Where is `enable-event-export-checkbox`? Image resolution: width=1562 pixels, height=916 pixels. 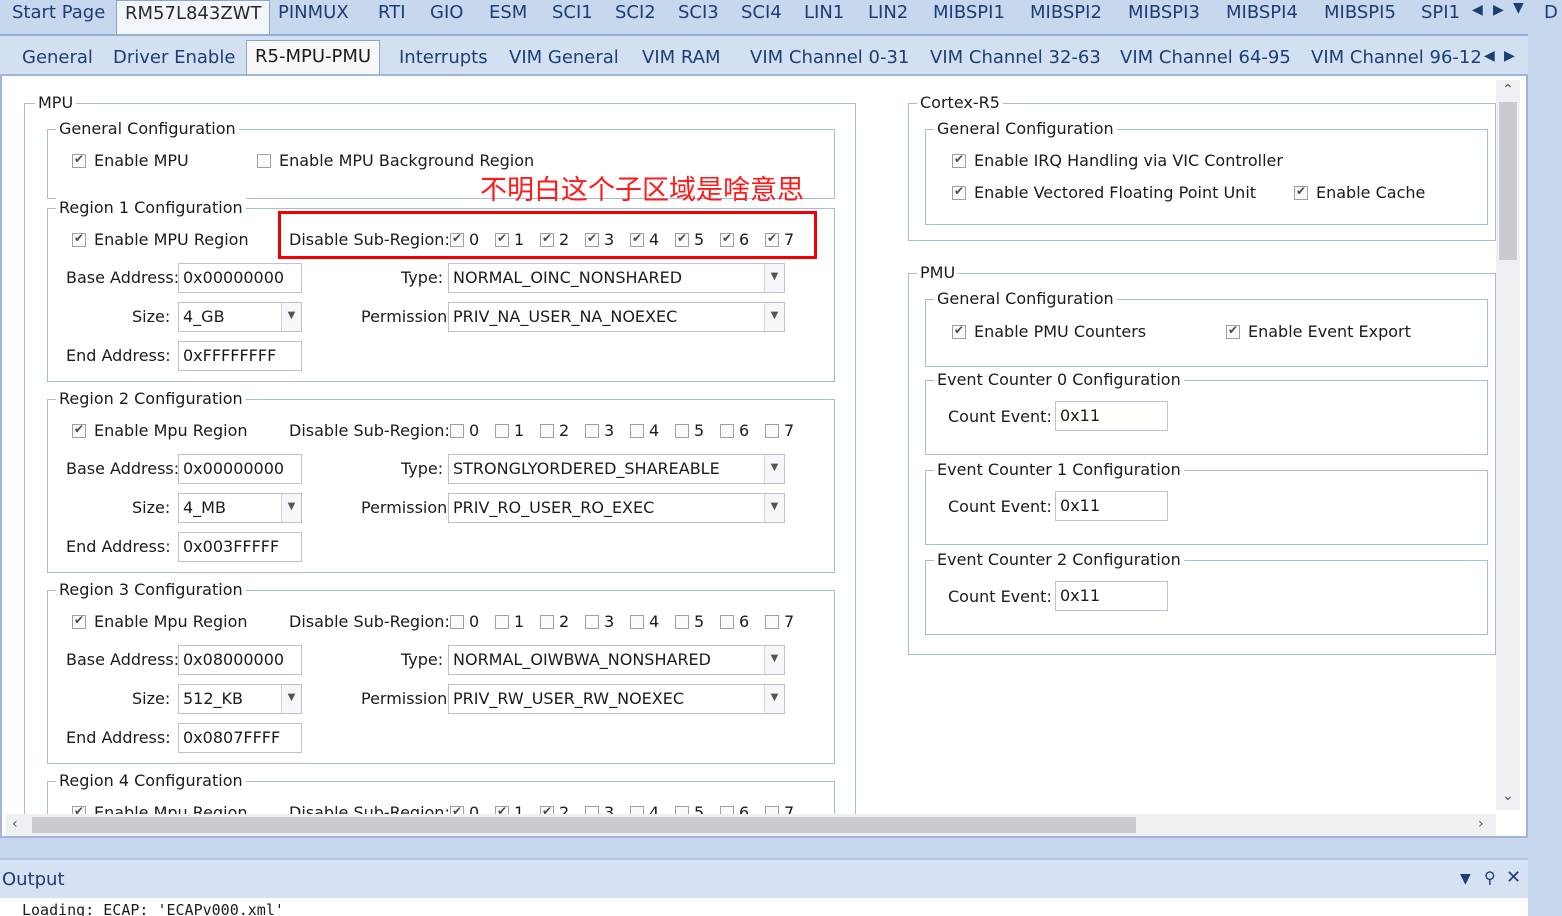
enable-event-export-checkbox is located at coordinates (1233, 331).